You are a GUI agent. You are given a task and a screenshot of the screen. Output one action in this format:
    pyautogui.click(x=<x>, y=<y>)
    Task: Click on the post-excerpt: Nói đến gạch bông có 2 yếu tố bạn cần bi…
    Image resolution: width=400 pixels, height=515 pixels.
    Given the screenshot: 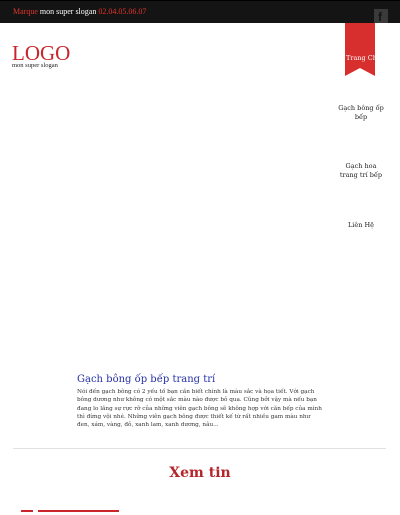 What is the action you would take?
    pyautogui.click(x=199, y=409)
    